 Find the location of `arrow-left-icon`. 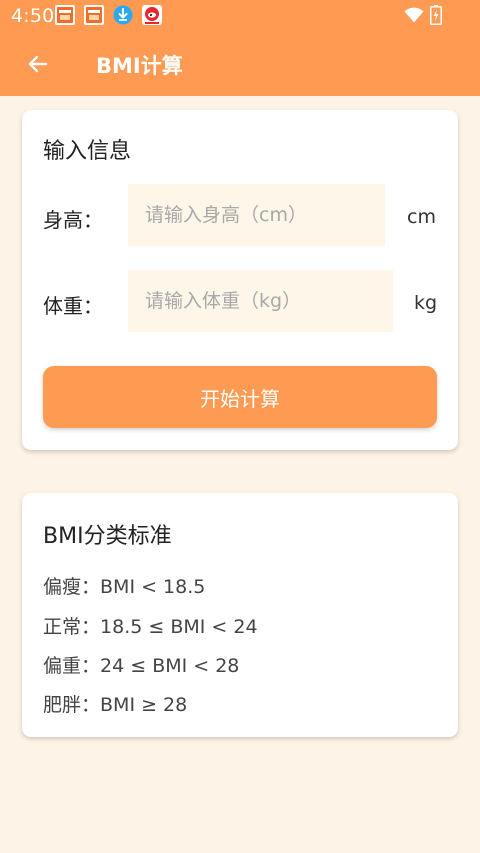

arrow-left-icon is located at coordinates (38, 64).